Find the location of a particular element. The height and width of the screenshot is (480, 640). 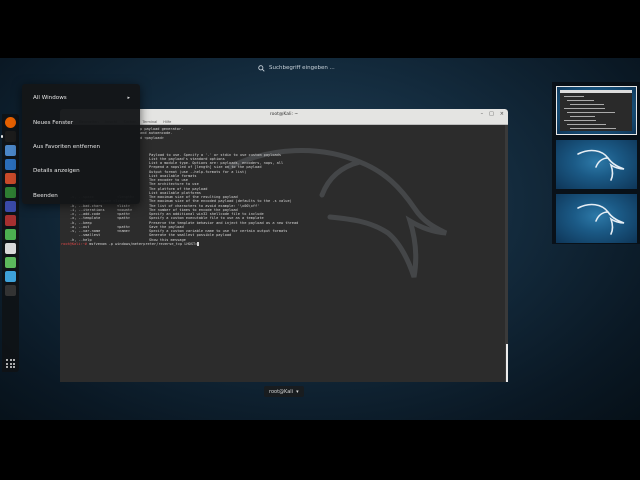

window-label-text: root@Kali is located at coordinates (281, 391).